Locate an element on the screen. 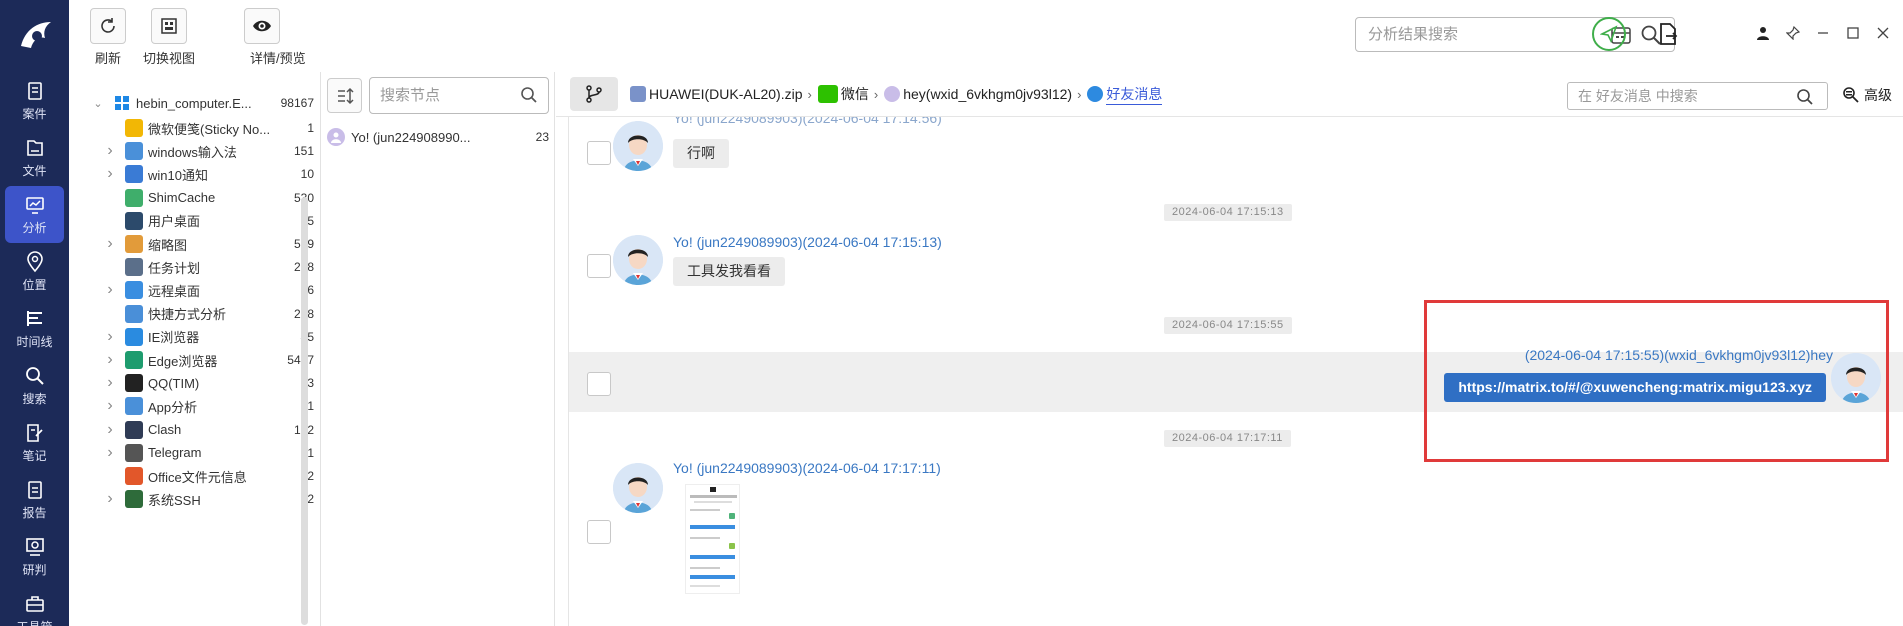 The image size is (1903, 626). tree-item-count: 5 is located at coordinates (310, 220).